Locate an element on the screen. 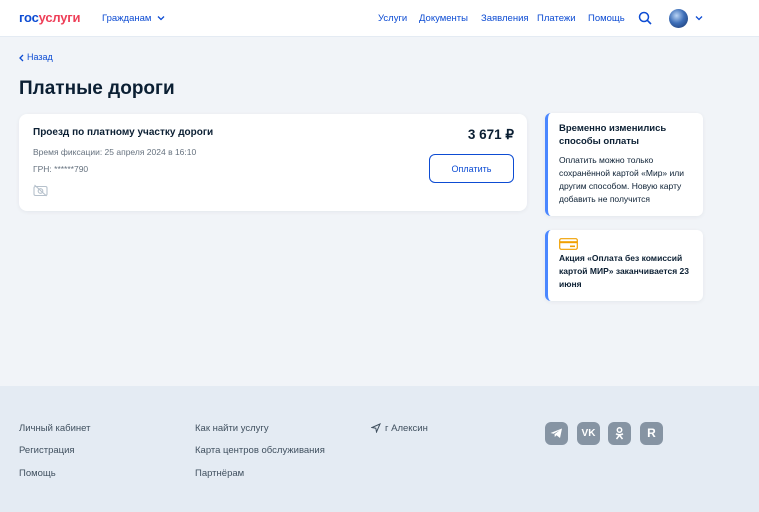 Image resolution: width=759 pixels, height=512 pixels. logo-text-part2: услуги is located at coordinates (59, 17).